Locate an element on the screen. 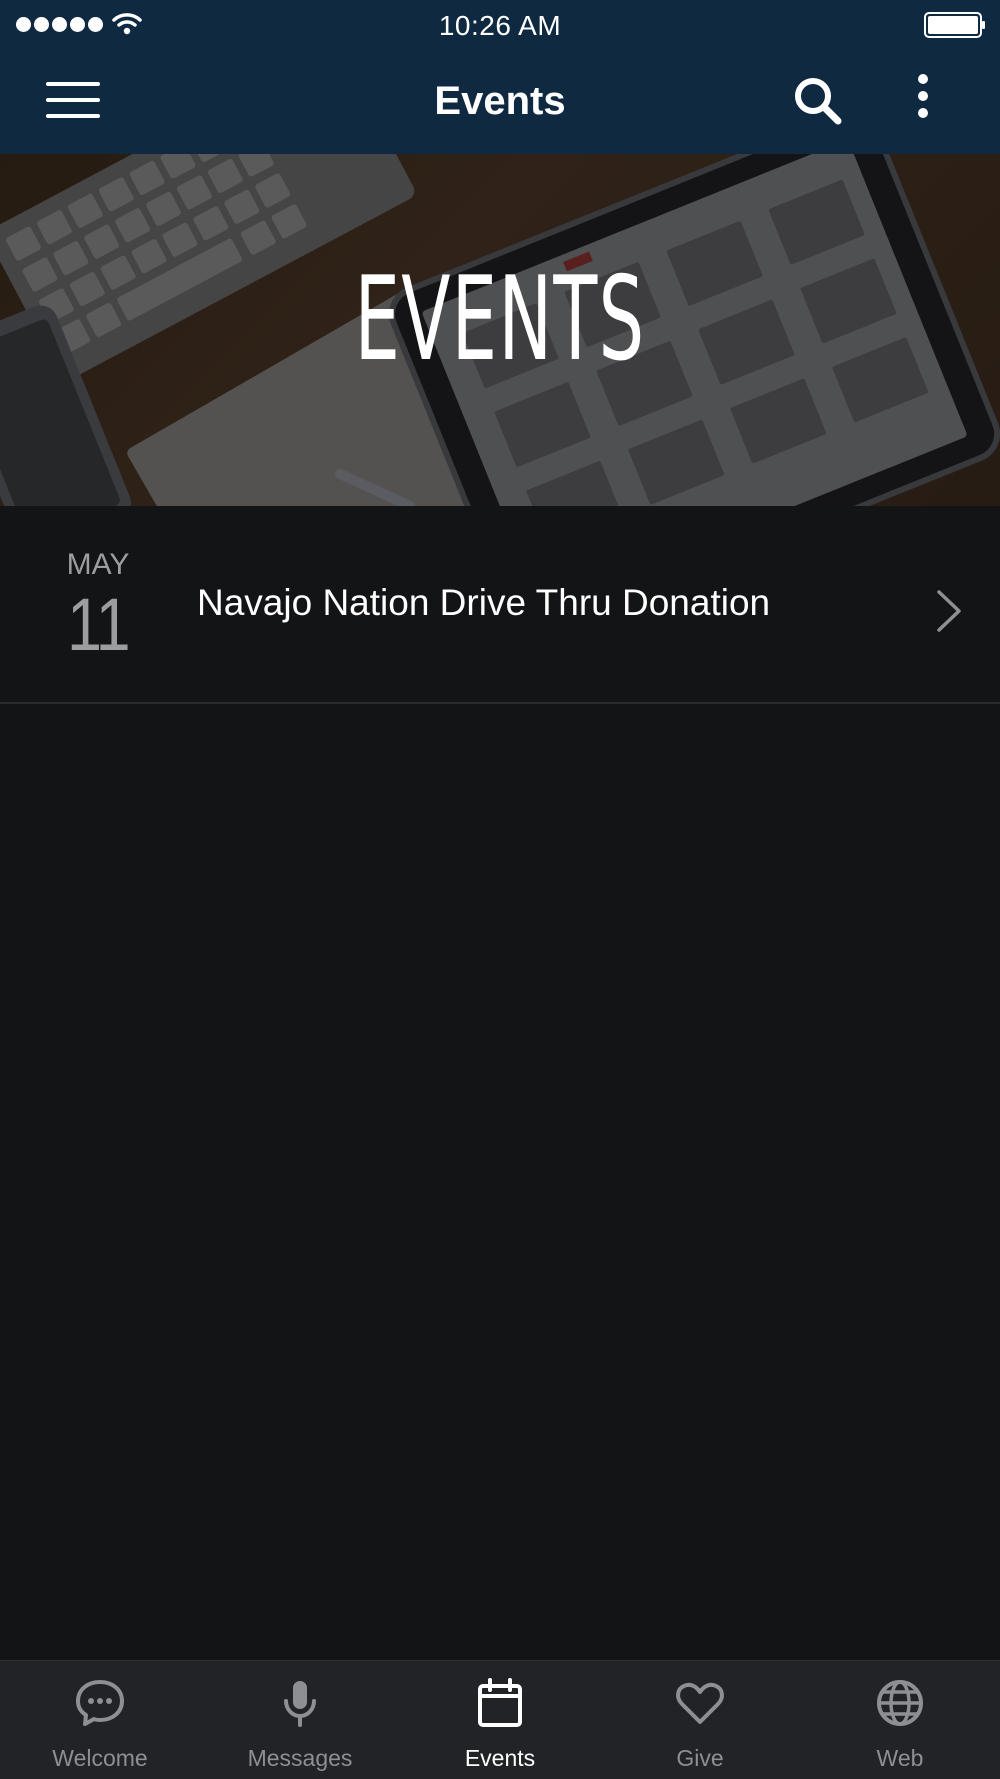 This screenshot has height=1779, width=1000. tab-bar: Welcome Messages Events Give Web is located at coordinates (500, 1719).